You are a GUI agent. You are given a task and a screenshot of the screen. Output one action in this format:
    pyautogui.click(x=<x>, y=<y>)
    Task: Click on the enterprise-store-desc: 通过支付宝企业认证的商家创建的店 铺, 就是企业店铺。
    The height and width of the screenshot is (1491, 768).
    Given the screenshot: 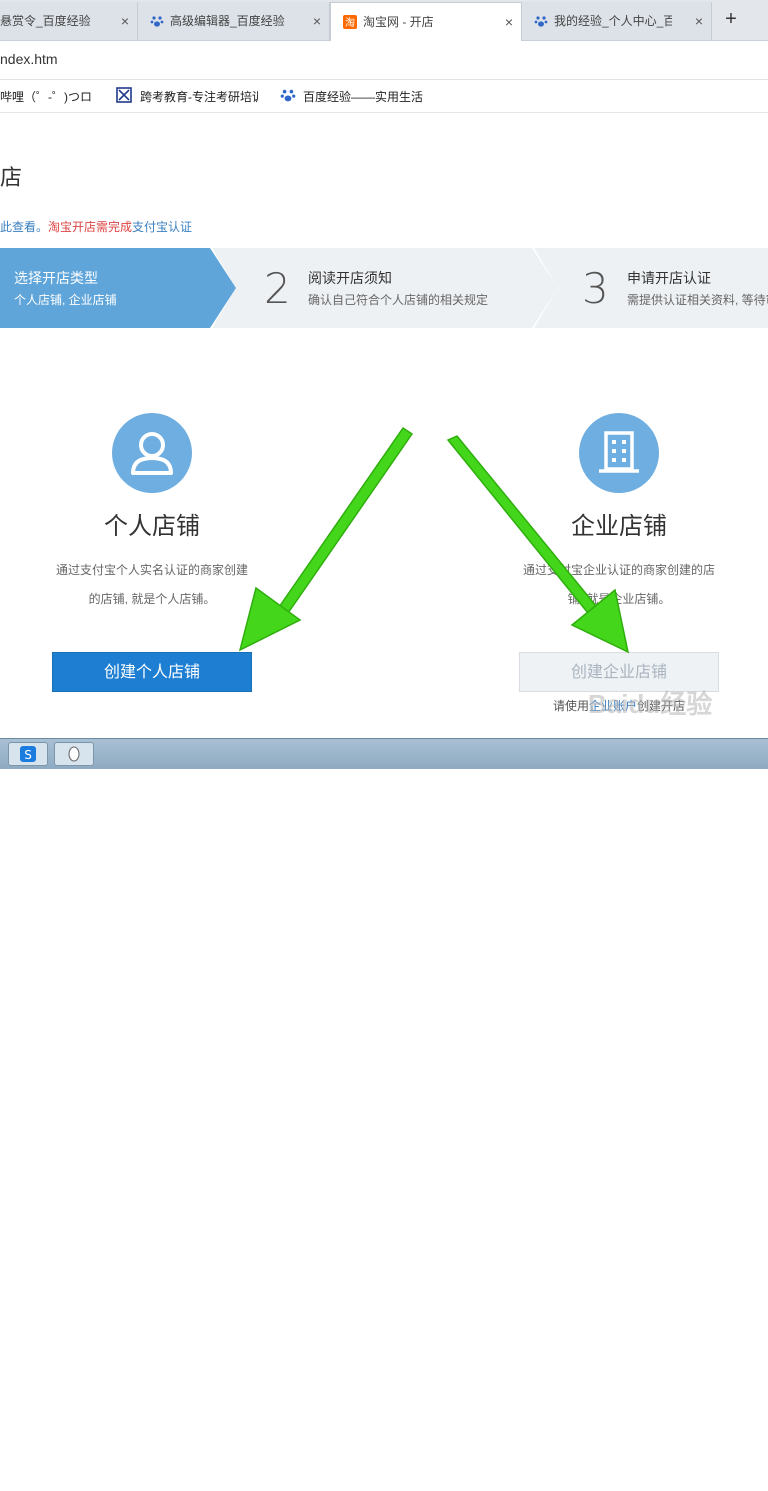 What is the action you would take?
    pyautogui.click(x=619, y=585)
    